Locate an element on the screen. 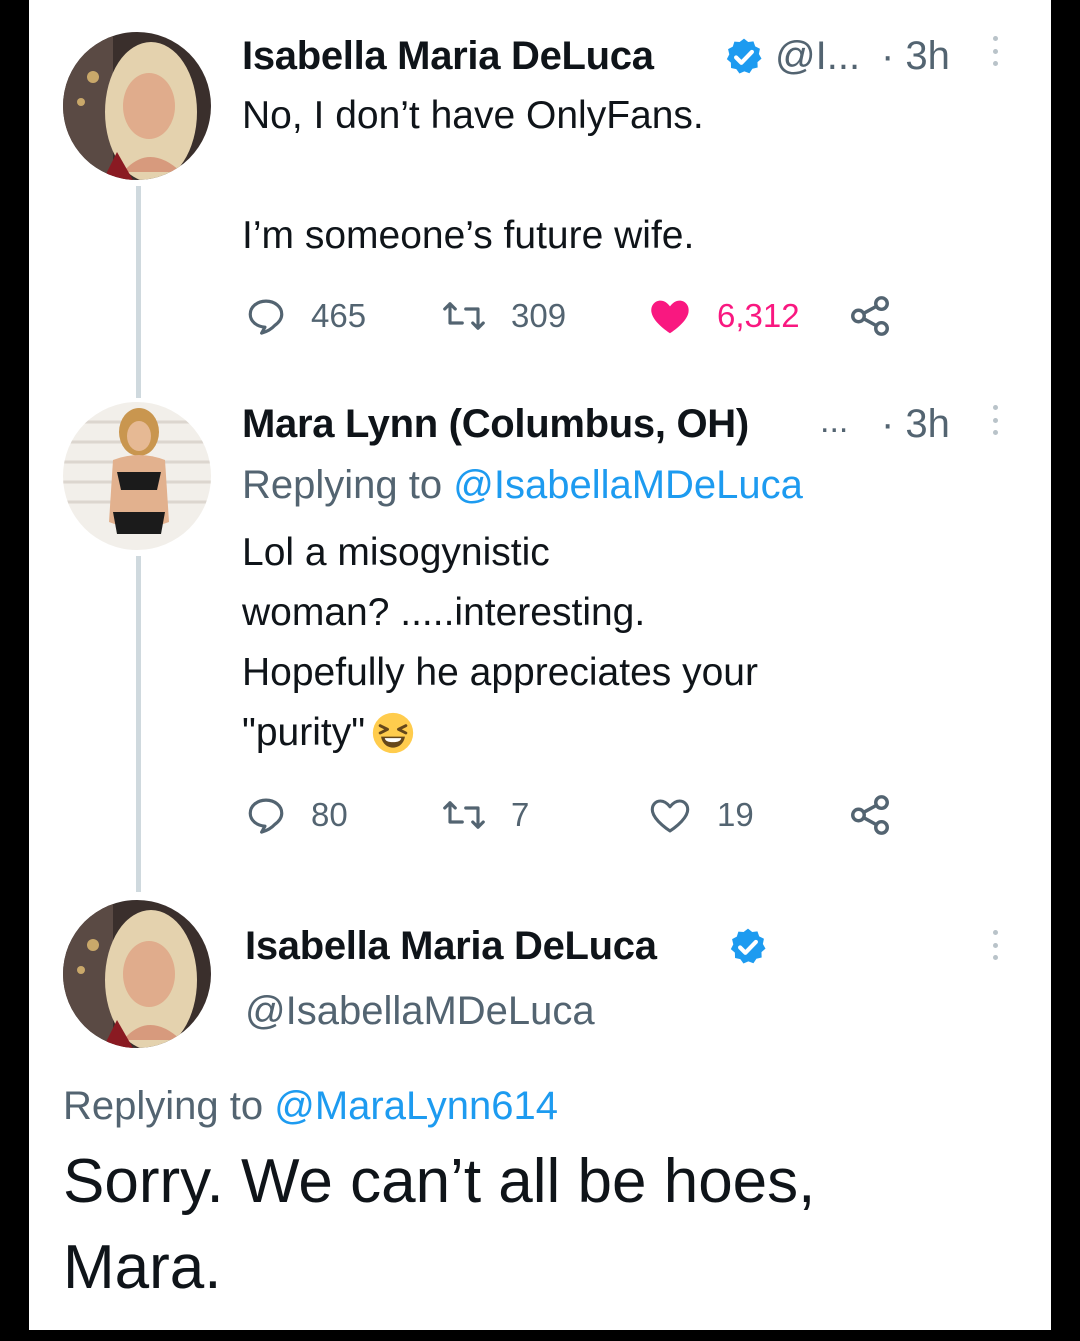 Image resolution: width=1080 pixels, height=1341 pixels. tweet-text-line: Lol a misogynistic is located at coordinates (396, 552).